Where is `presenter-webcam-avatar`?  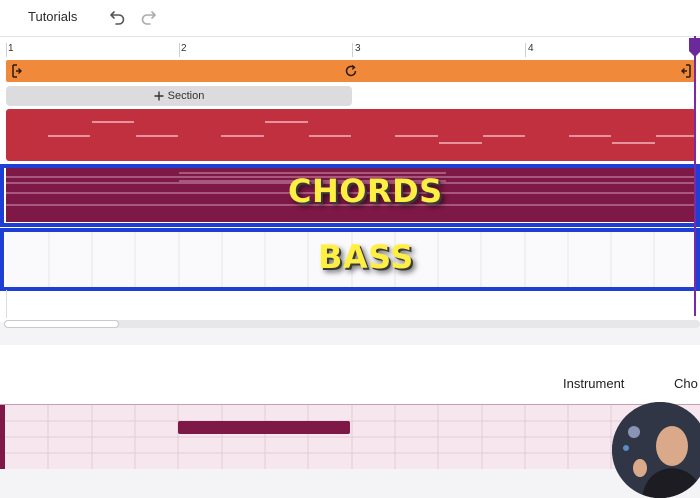
presenter-webcam-avatar is located at coordinates (656, 450).